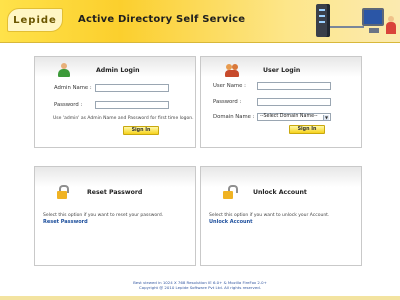 Image resolution: width=400 pixels, height=300 pixels. Describe the element at coordinates (132, 105) in the screenshot. I see `admin-password-input` at that location.